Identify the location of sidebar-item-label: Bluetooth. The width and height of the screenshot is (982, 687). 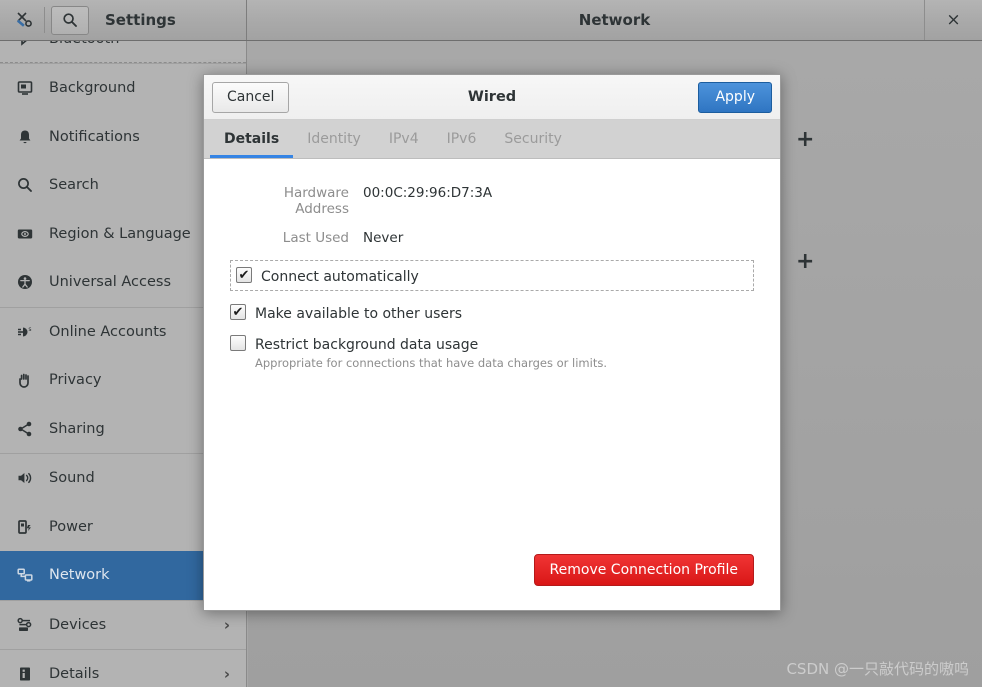
(84, 44).